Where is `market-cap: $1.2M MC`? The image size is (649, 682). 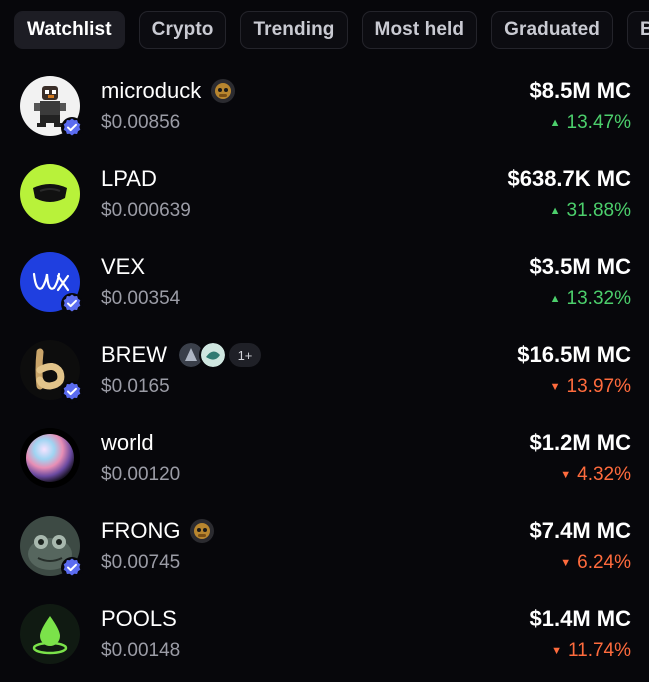
market-cap: $1.2M MC is located at coordinates (580, 442).